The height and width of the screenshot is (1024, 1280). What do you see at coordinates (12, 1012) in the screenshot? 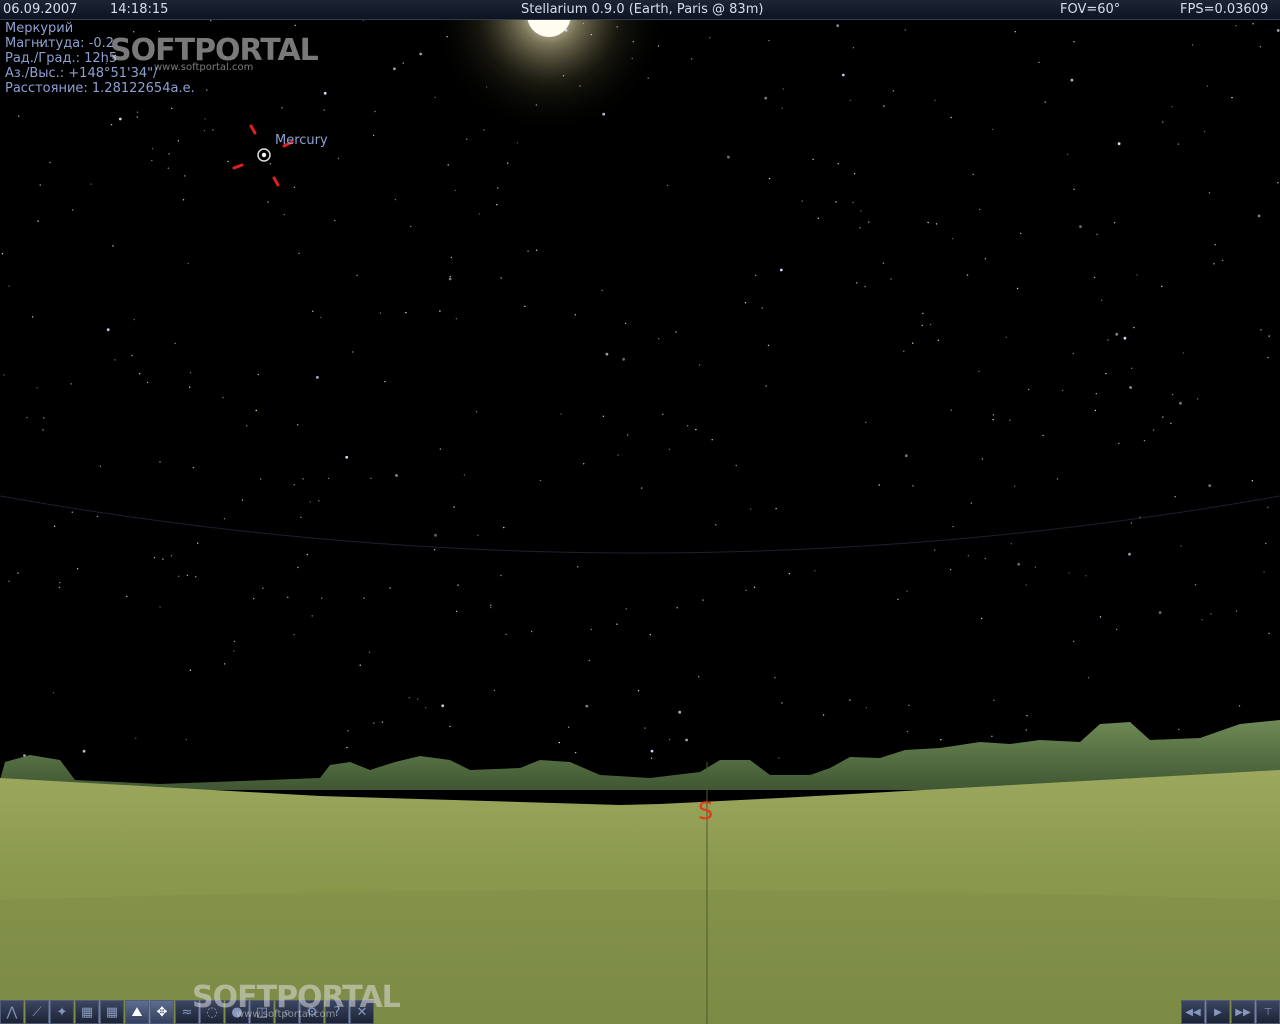
I see `constellation-lines-button: ⋀` at bounding box center [12, 1012].